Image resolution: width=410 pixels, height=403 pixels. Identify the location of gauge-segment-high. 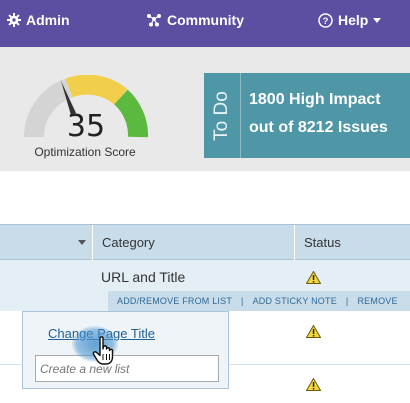
(130, 113).